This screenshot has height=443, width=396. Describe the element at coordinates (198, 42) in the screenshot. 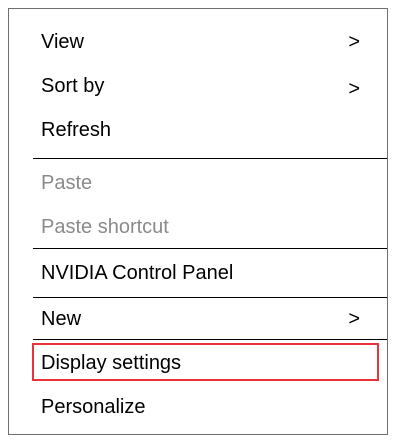

I see `menu-item-view: View >` at that location.